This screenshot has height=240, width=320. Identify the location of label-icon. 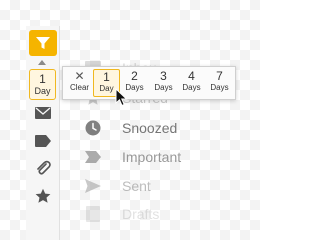
(43, 141).